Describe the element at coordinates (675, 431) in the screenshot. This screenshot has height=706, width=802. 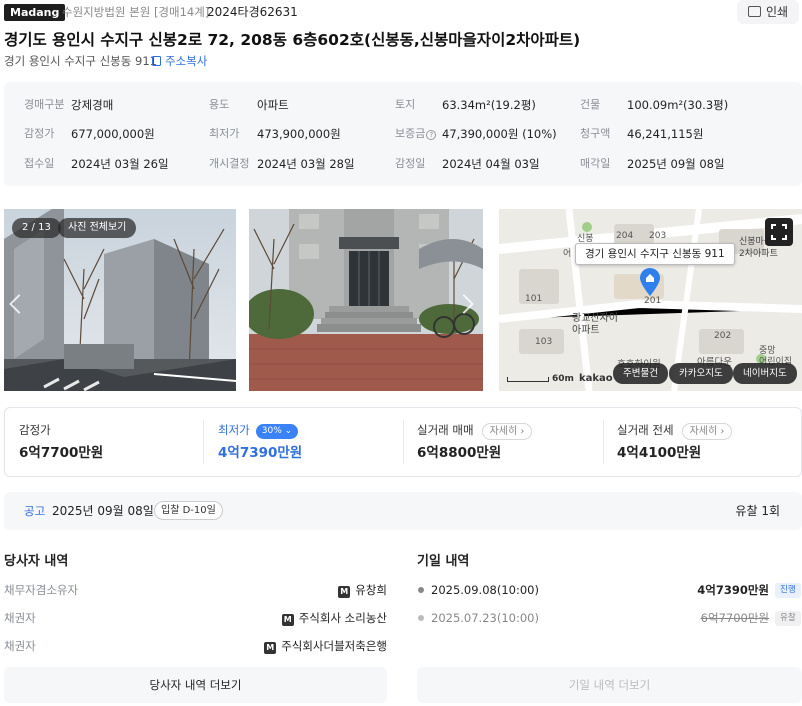
I see `rent-price-label-wrap: 실거래 전세 자세히 ›` at that location.